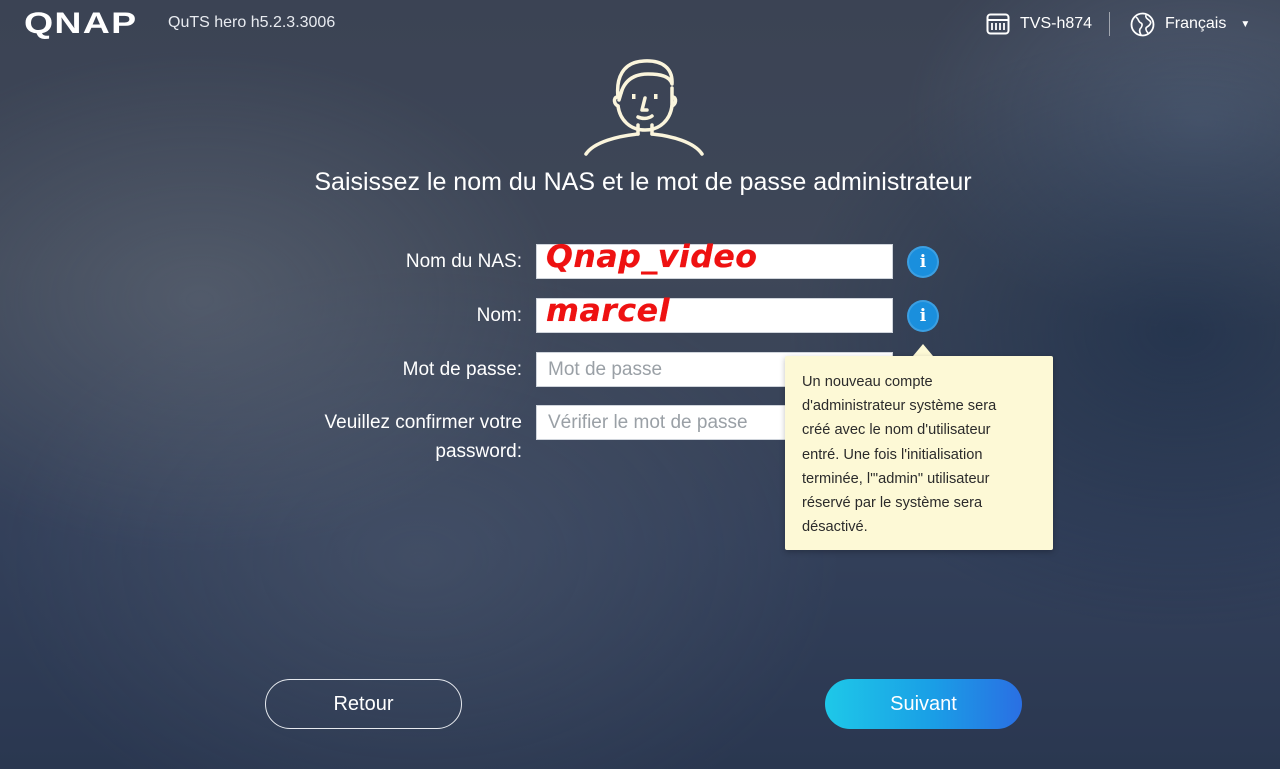 The image size is (1280, 769). I want to click on username-label: Nom:, so click(499, 315).